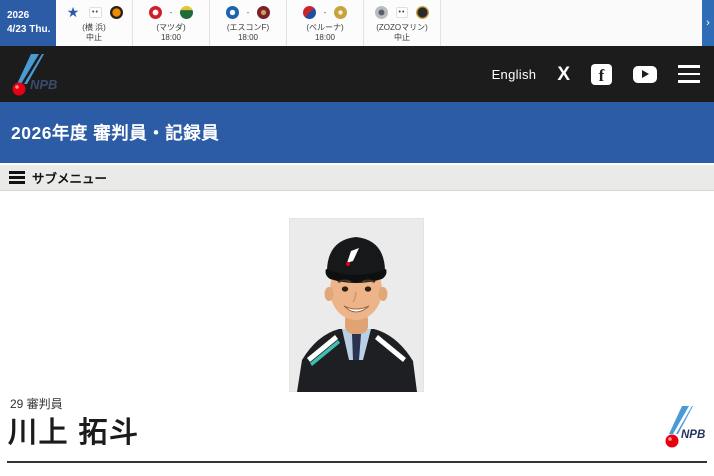  I want to click on ticker-date-year: 2026, so click(18, 15).